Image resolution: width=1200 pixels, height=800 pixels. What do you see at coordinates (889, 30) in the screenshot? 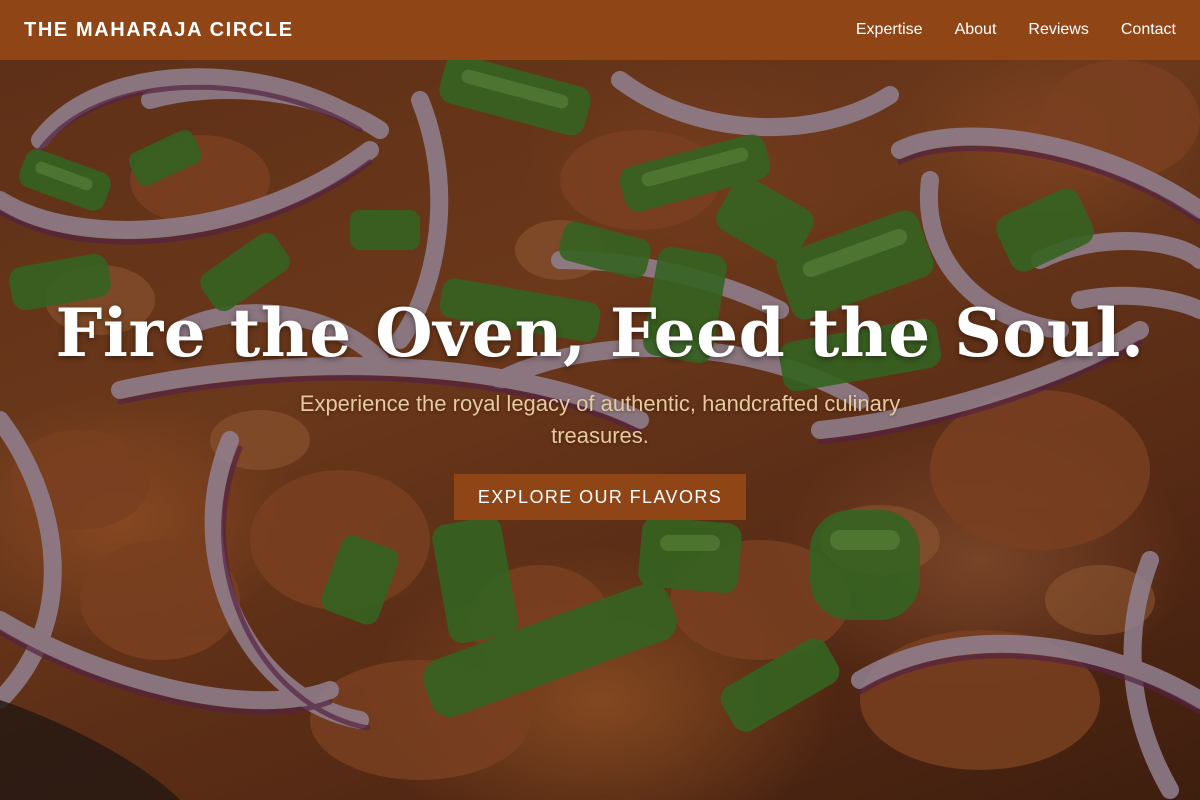
I see `nav-link-expertise: Expertise` at bounding box center [889, 30].